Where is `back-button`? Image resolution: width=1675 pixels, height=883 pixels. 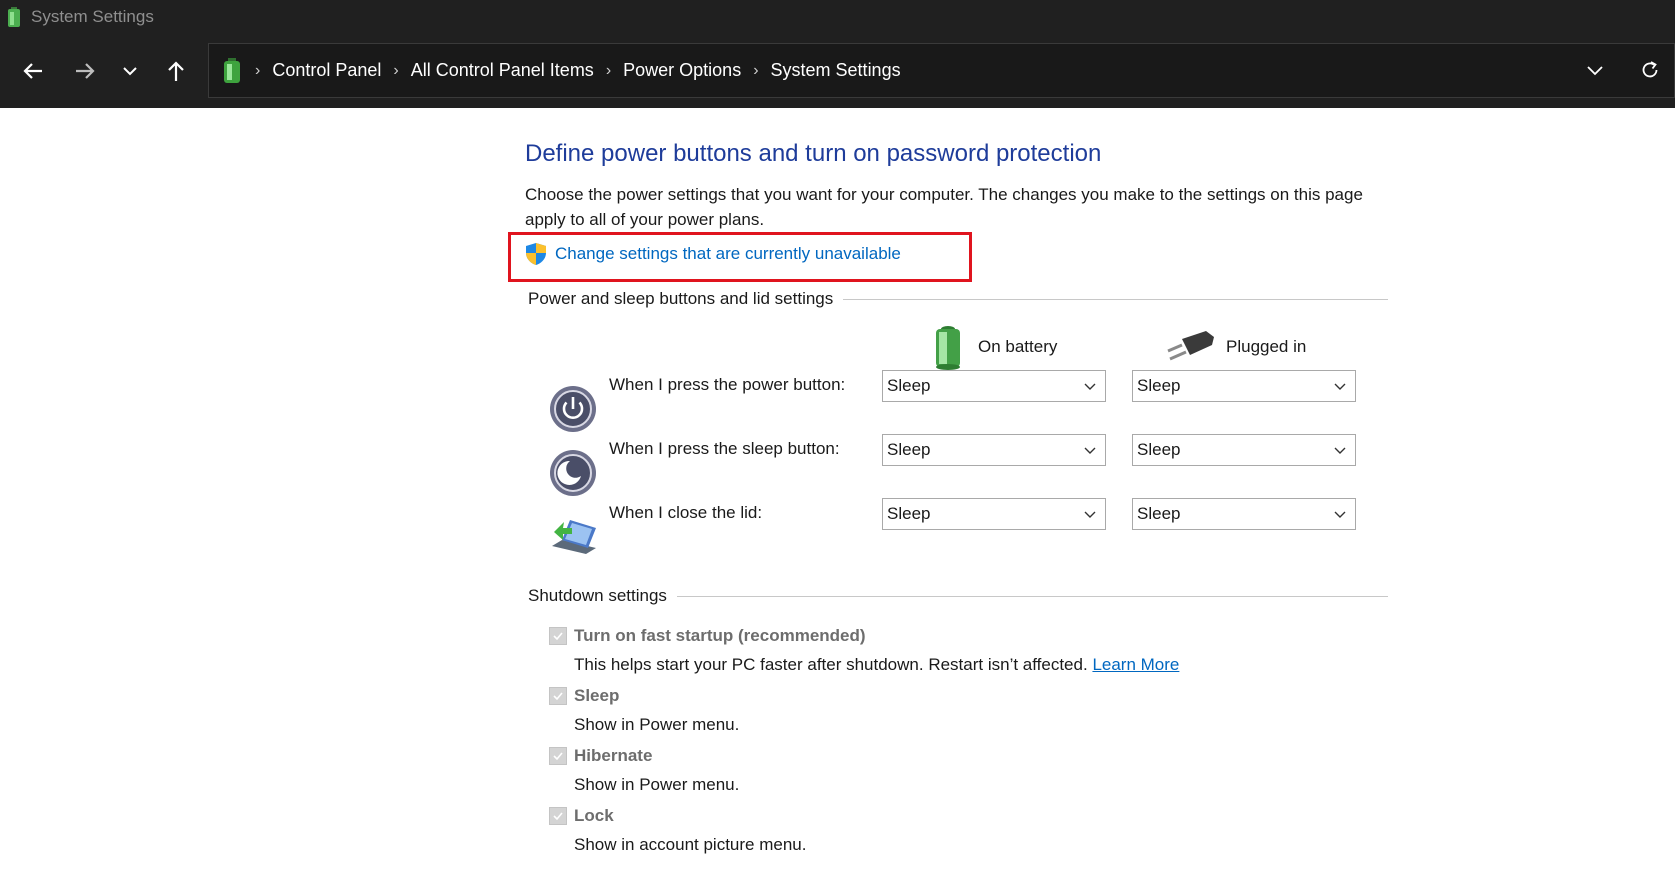
back-button is located at coordinates (33, 71).